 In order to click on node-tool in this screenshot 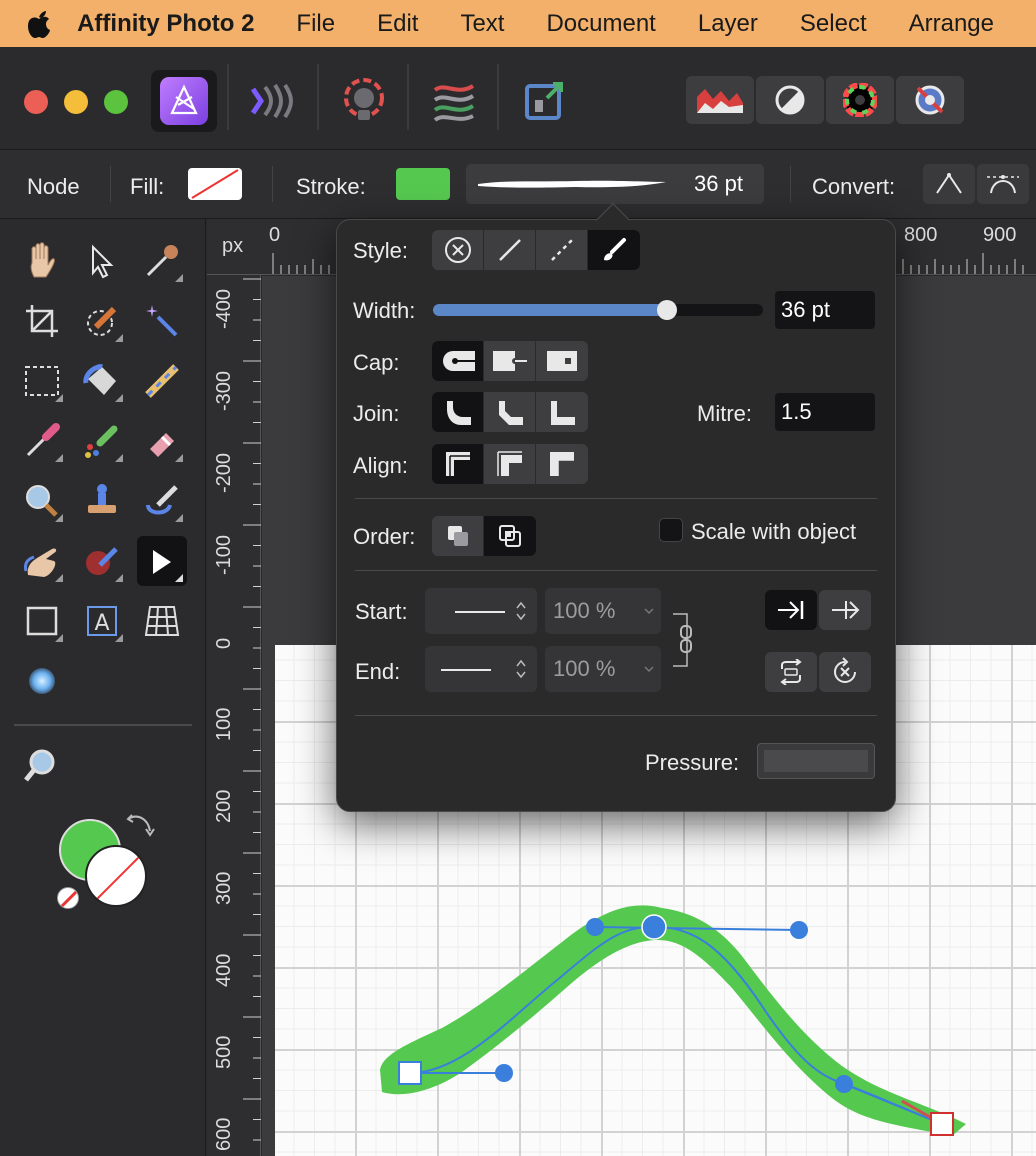, I will do `click(162, 561)`.